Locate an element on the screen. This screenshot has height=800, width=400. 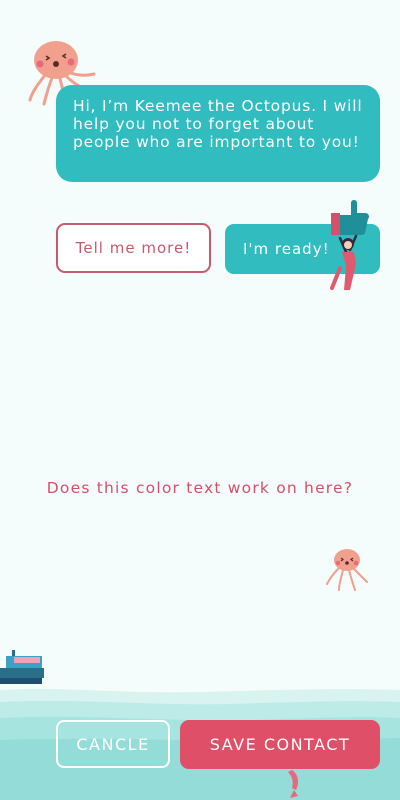
cheering-girl-icon is located at coordinates (344, 262).